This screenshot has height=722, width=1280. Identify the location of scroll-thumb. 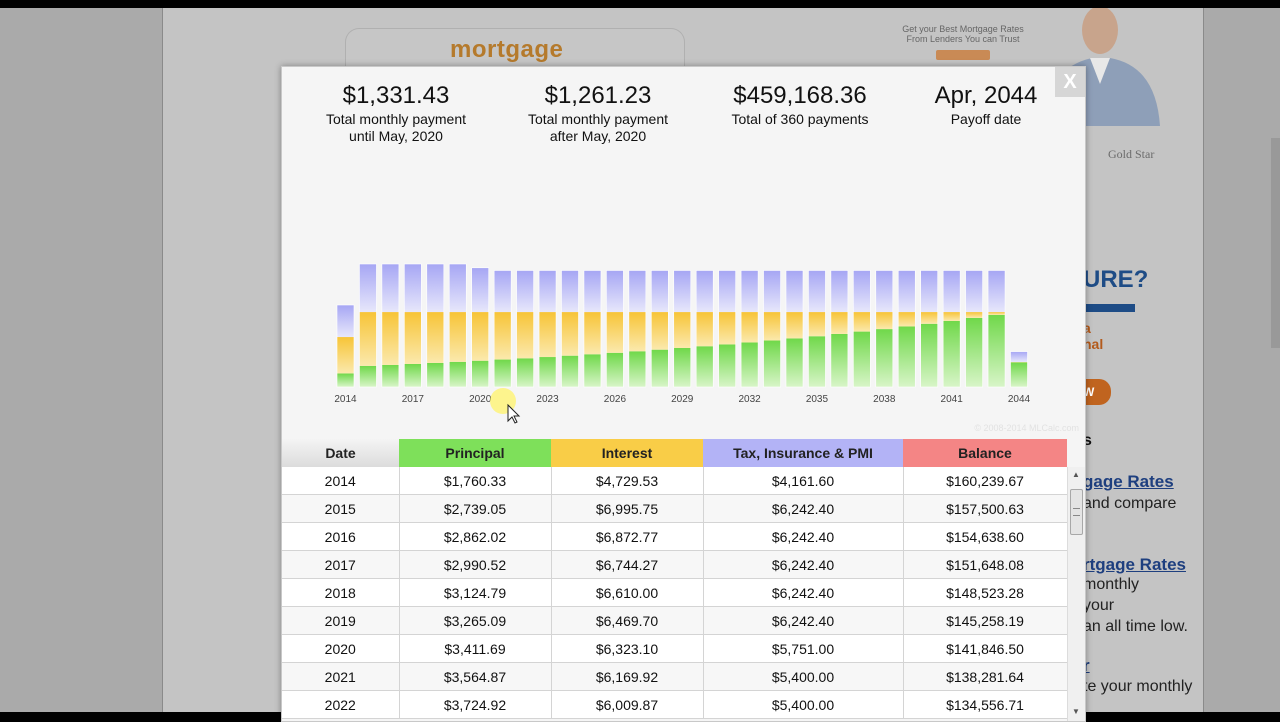
(1076, 512).